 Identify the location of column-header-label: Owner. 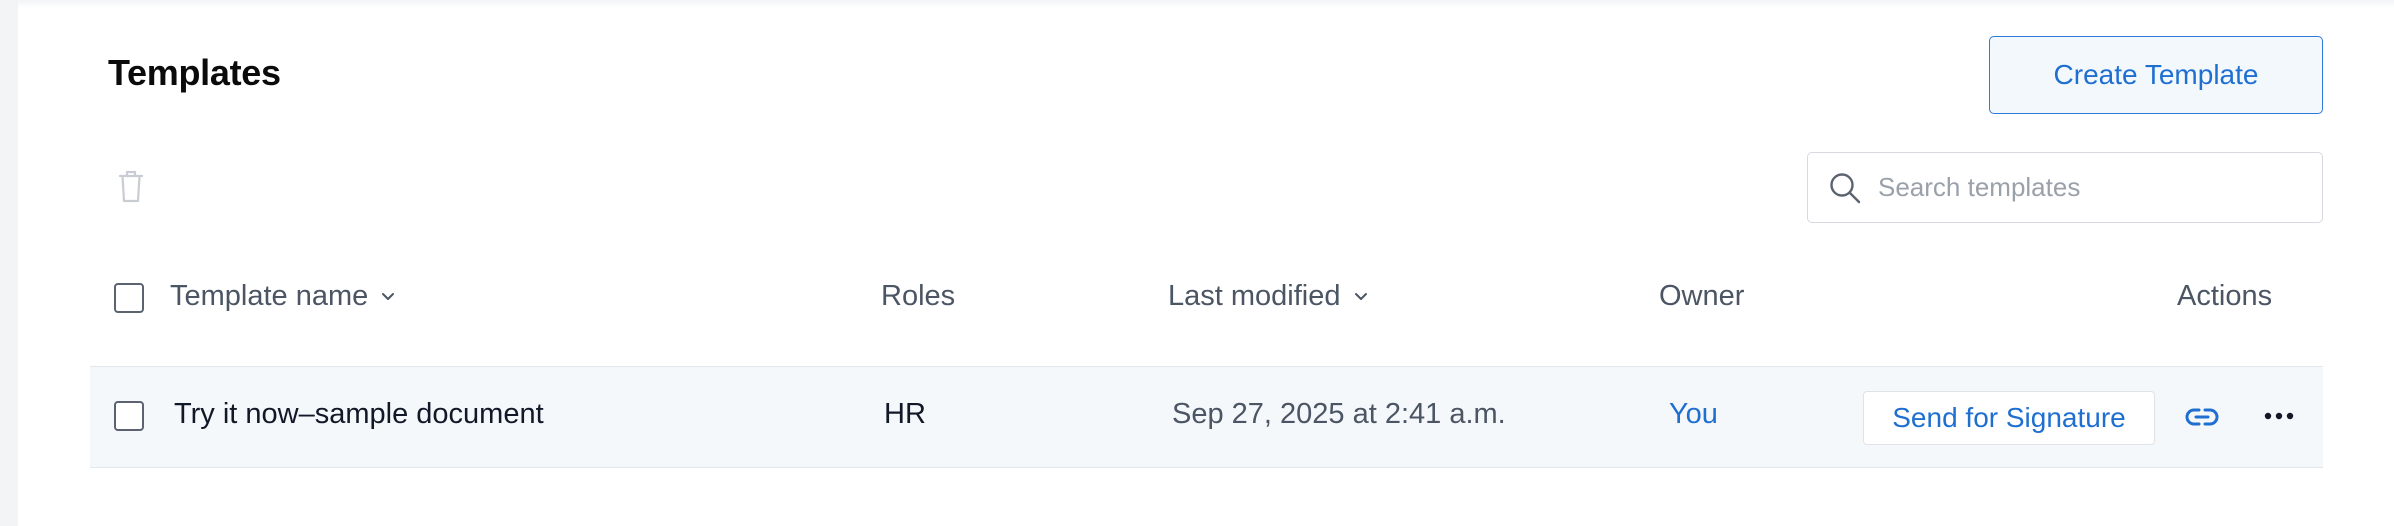
(1702, 296).